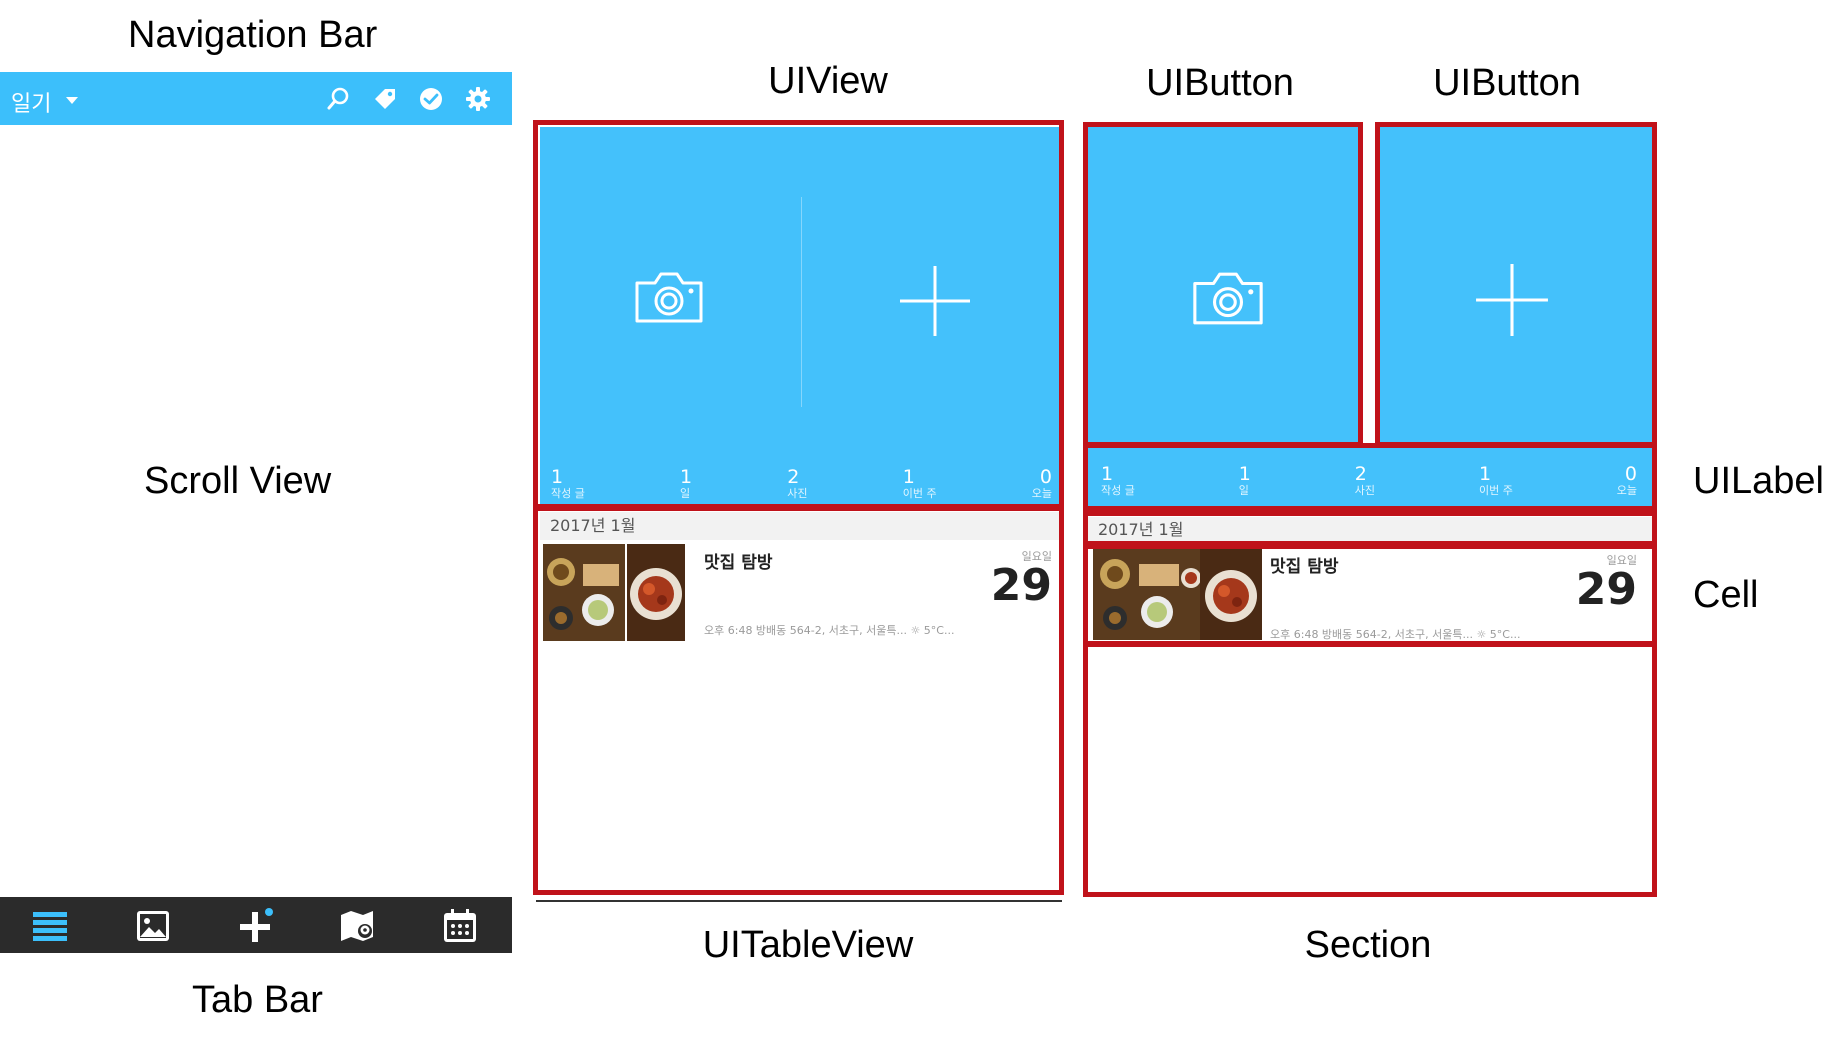 Image resolution: width=1840 pixels, height=1038 pixels. I want to click on stats-label-bar: 1 작성 글 1일 2 사진 1 이번 주 0 오늘, so click(1370, 477).